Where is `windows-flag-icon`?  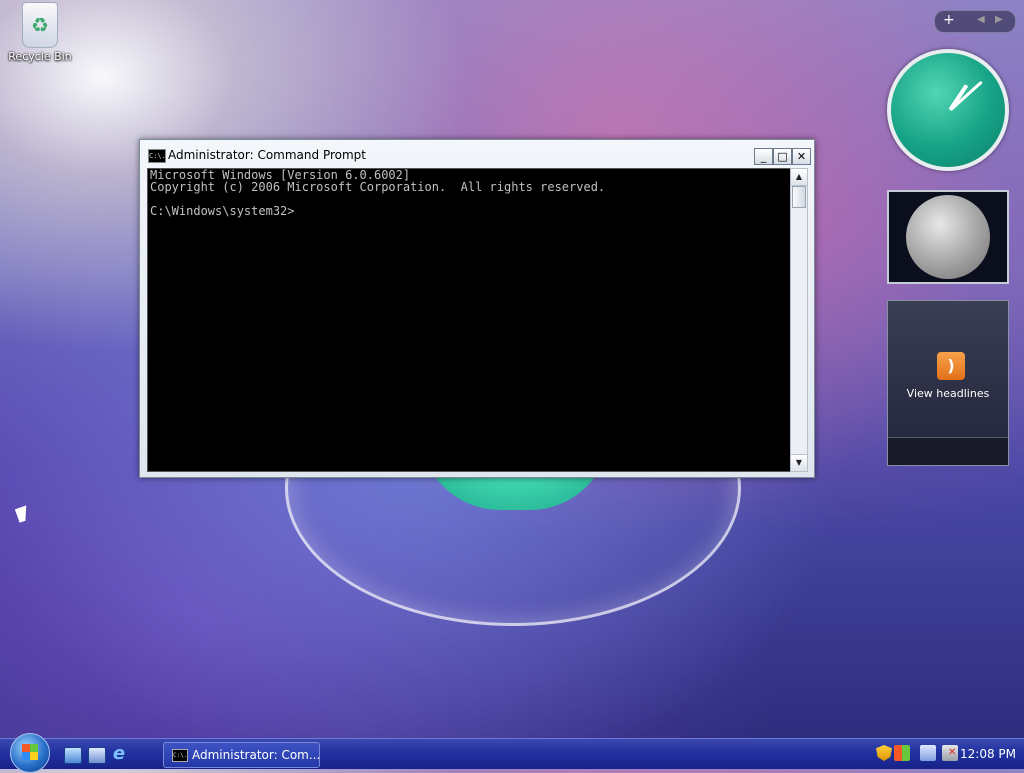
windows-flag-icon is located at coordinates (902, 753).